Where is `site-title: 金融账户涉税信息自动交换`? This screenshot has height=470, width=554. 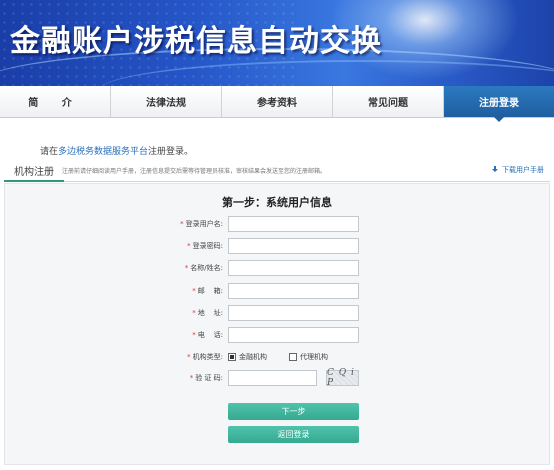
site-title: 金融账户涉税信息自动交换 is located at coordinates (196, 41).